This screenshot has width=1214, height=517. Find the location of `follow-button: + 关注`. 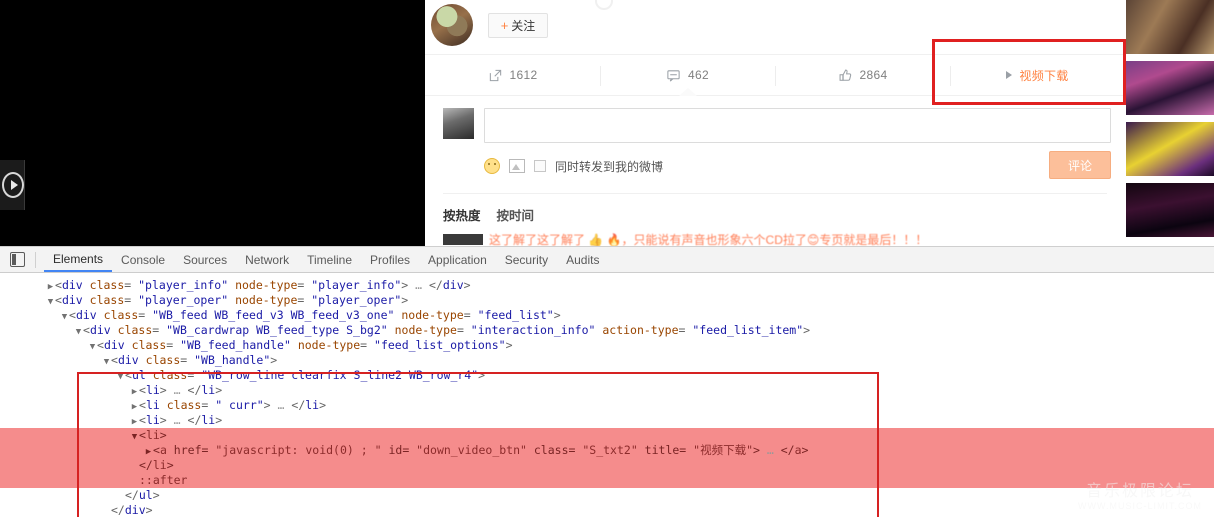

follow-button: + 关注 is located at coordinates (518, 25).